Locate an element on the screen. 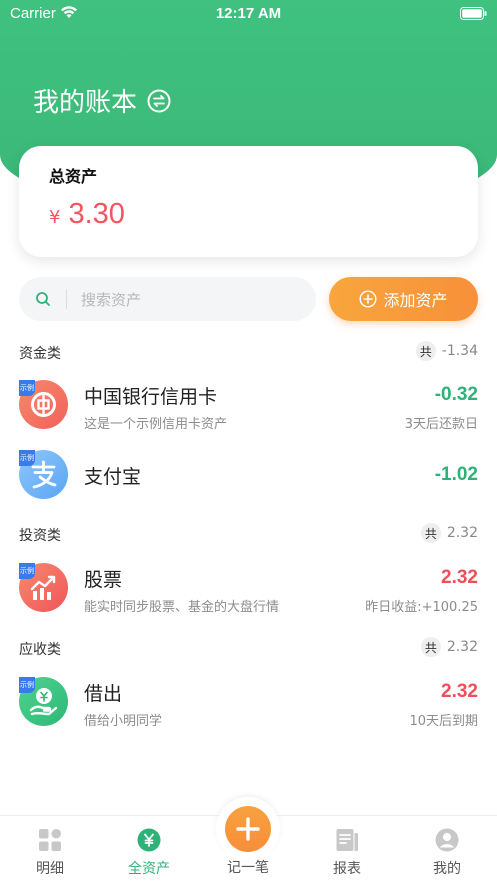 The height and width of the screenshot is (883, 497). section-title: 投资类 is located at coordinates (40, 536).